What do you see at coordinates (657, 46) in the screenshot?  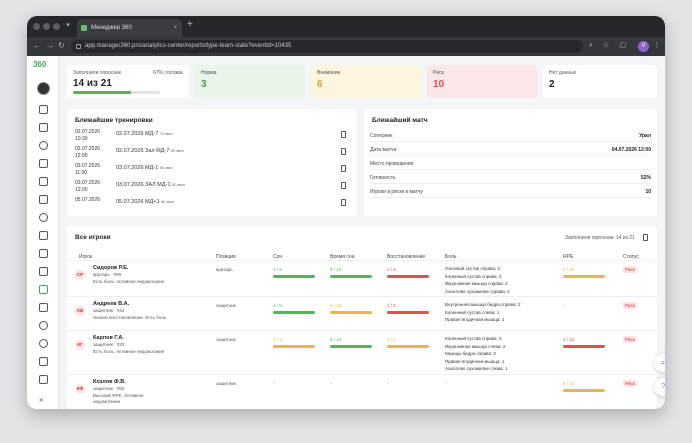 I see `browser-menu-icon: ⋮` at bounding box center [657, 46].